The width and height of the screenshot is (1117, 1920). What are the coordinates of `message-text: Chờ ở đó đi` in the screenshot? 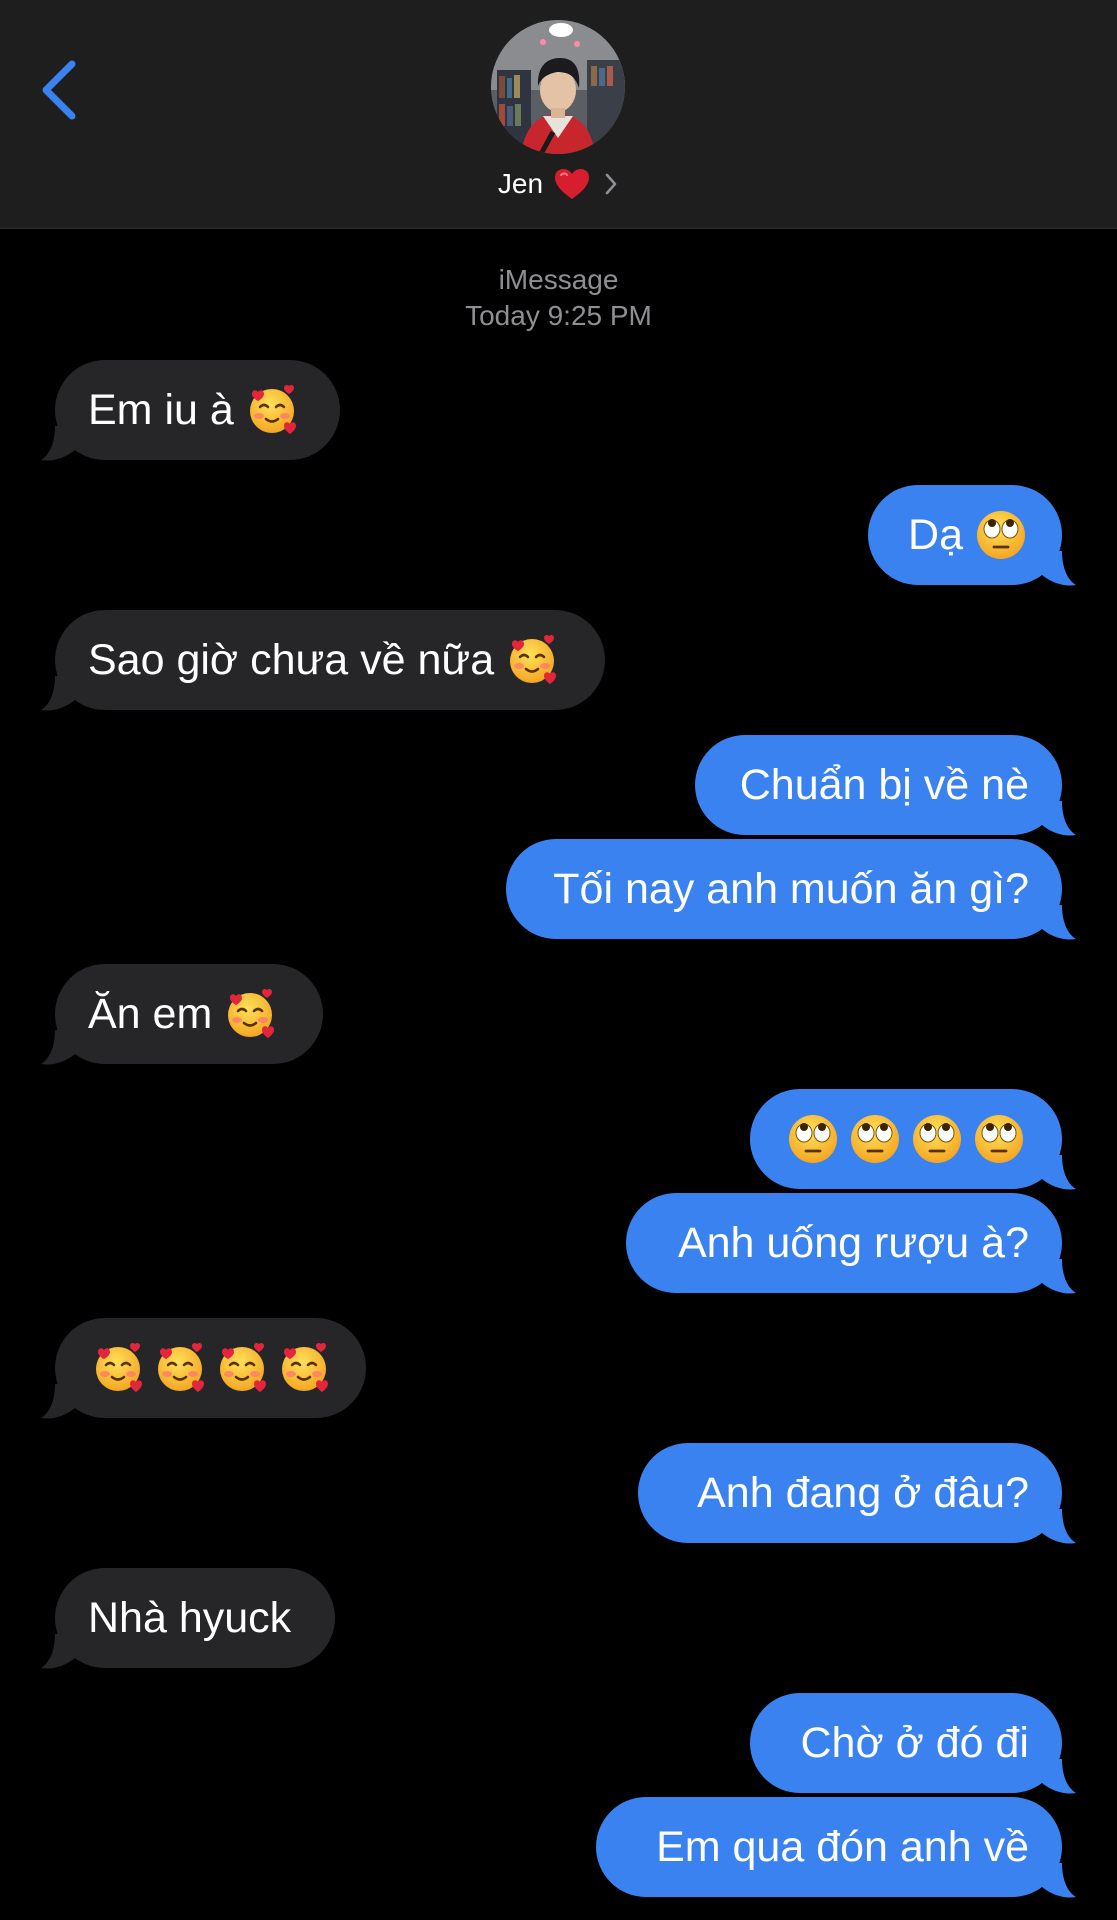 It's located at (914, 1742).